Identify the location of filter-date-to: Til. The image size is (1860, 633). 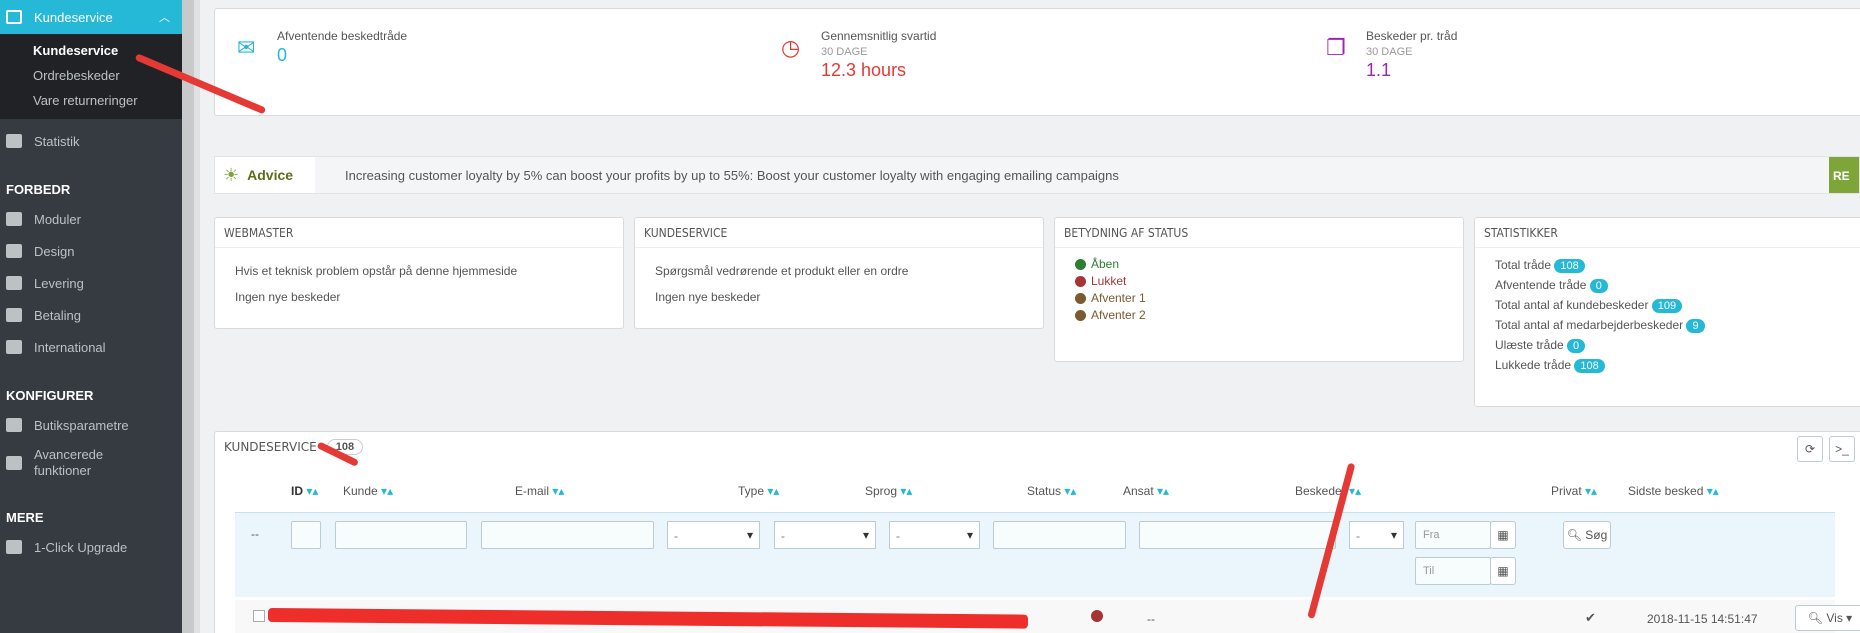
(1453, 571).